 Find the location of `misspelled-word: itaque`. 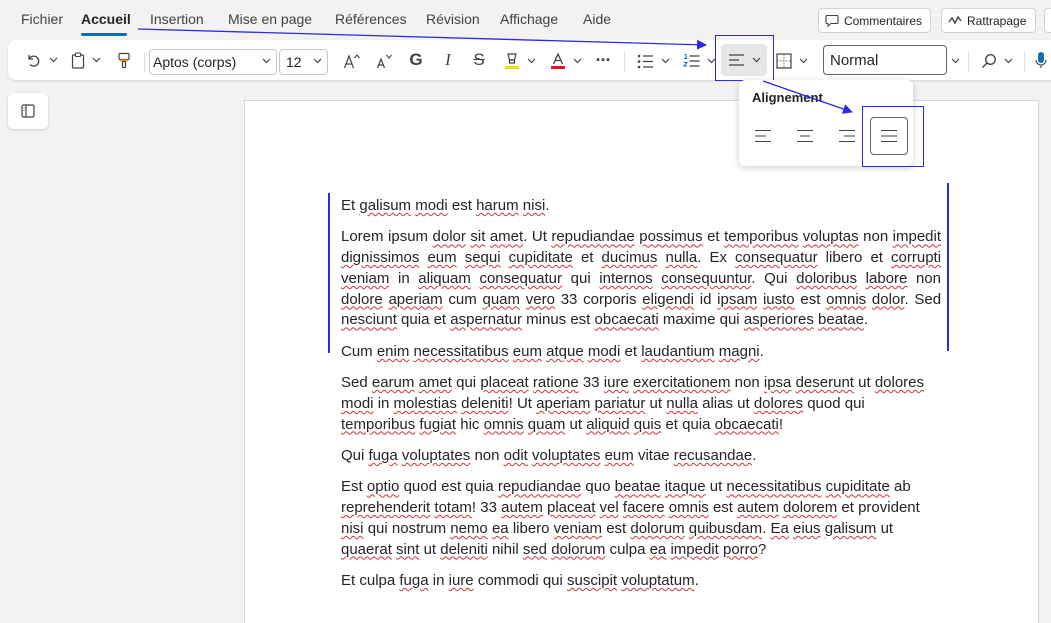

misspelled-word: itaque is located at coordinates (685, 486).